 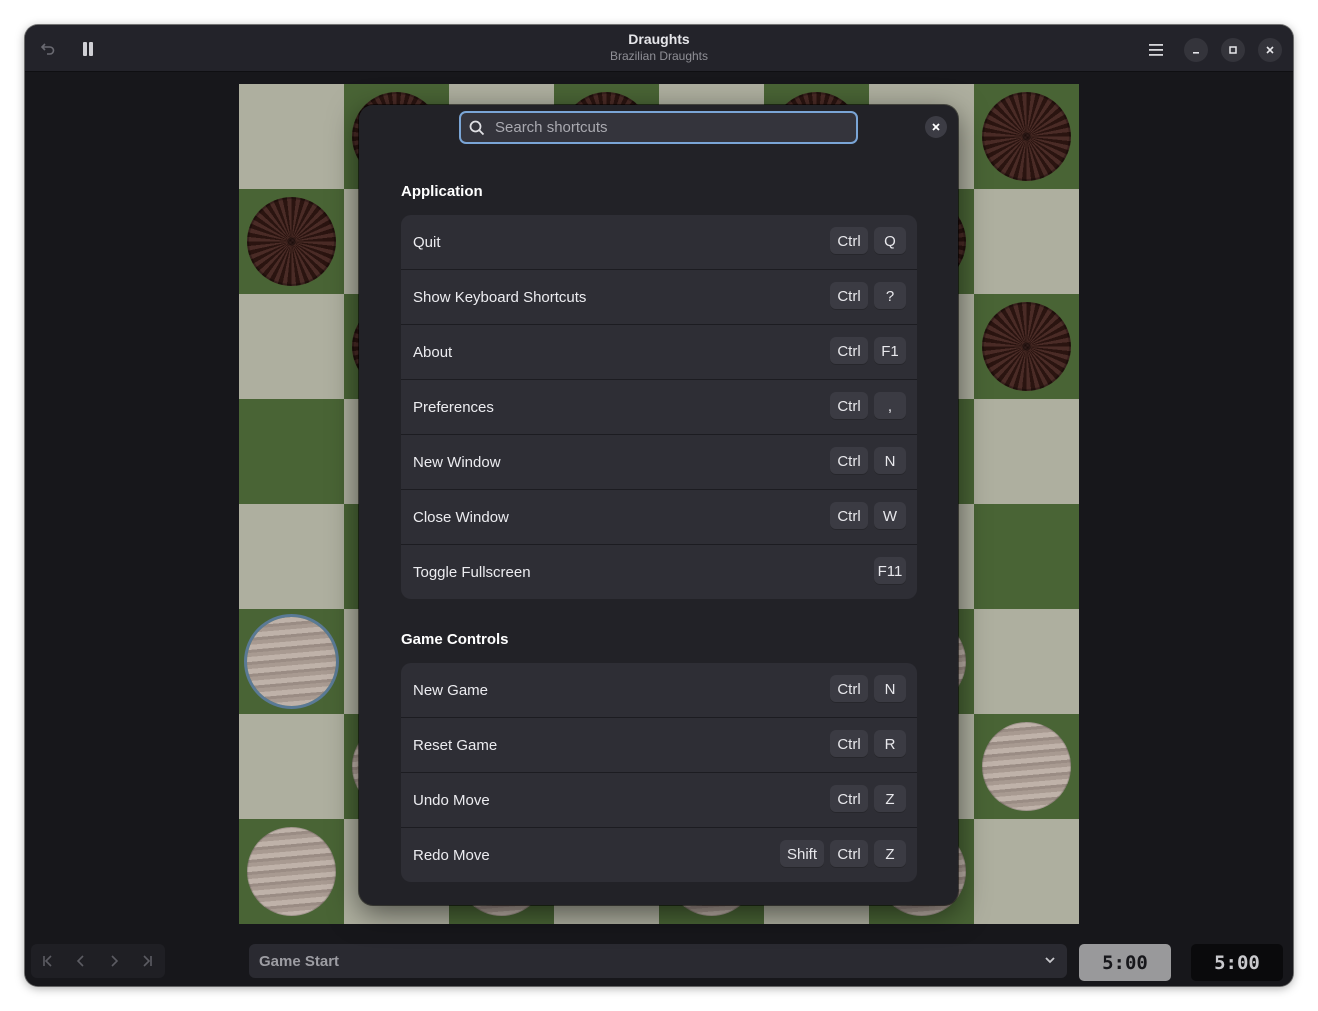 I want to click on shortcut-label: Preferences, so click(x=453, y=407).